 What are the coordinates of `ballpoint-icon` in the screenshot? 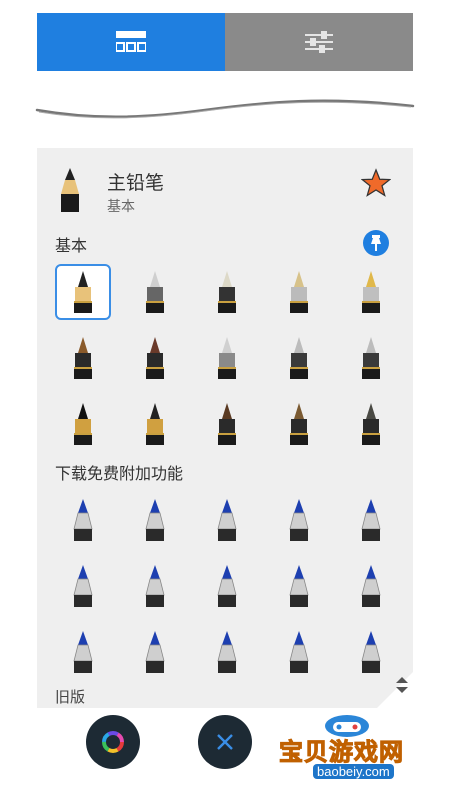 It's located at (227, 292).